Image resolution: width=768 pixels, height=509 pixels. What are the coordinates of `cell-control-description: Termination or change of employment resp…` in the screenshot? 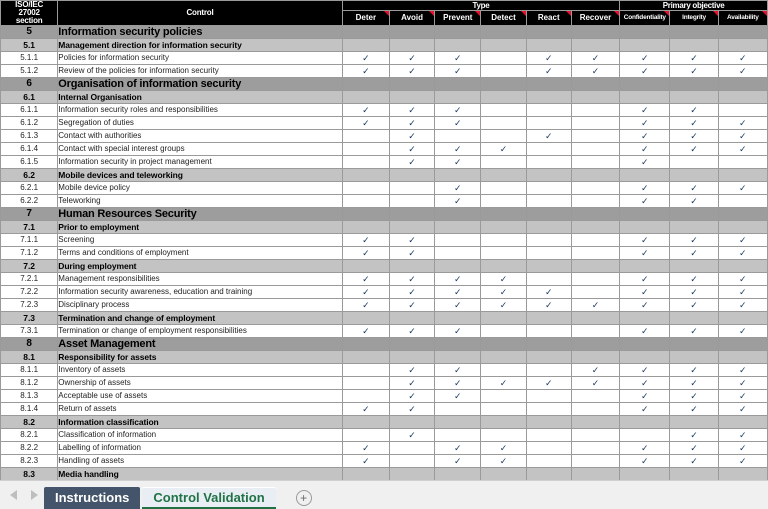 It's located at (200, 331).